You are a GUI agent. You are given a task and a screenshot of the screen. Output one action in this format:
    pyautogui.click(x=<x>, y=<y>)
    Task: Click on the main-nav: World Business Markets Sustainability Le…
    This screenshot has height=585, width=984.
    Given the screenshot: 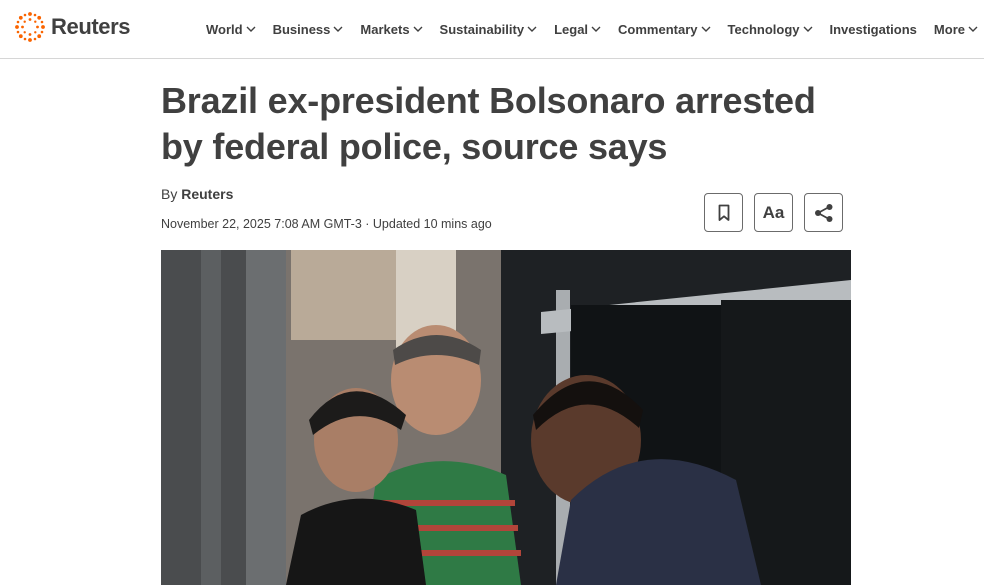 What is the action you would take?
    pyautogui.click(x=595, y=29)
    